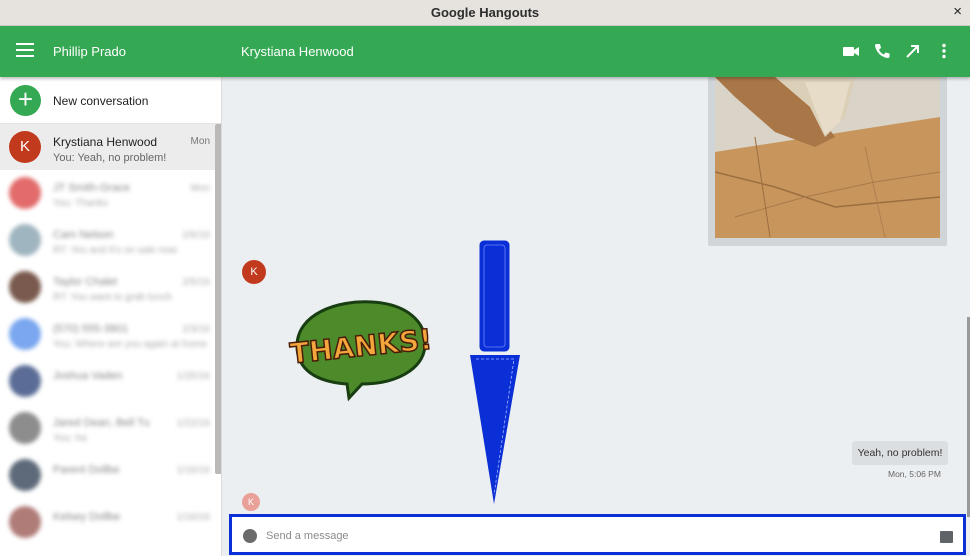 This screenshot has width=970, height=556. I want to click on sender-avatar: K, so click(254, 272).